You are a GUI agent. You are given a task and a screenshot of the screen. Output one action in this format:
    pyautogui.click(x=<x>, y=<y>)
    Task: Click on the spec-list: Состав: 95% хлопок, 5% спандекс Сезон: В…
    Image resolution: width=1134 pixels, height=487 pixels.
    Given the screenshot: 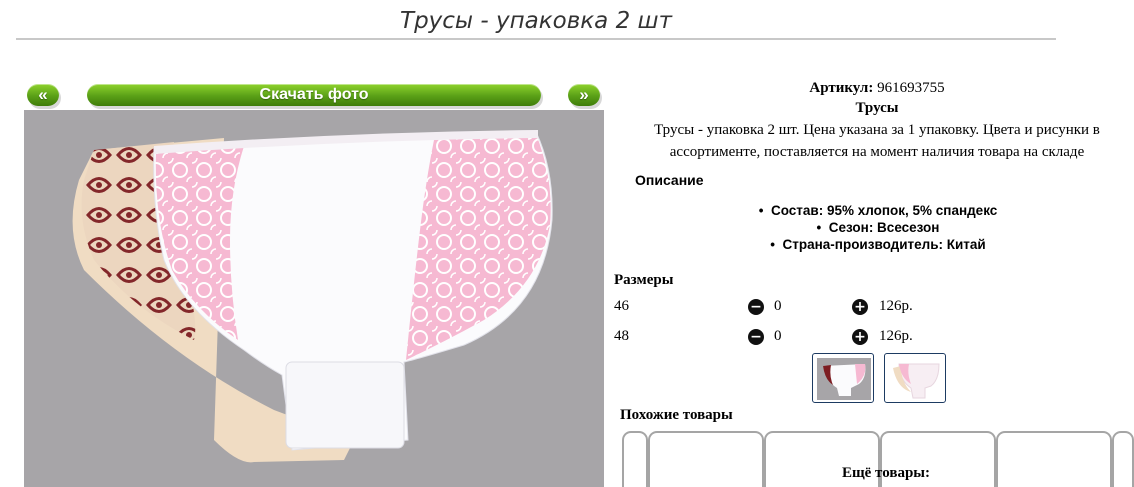 What is the action you would take?
    pyautogui.click(x=873, y=227)
    